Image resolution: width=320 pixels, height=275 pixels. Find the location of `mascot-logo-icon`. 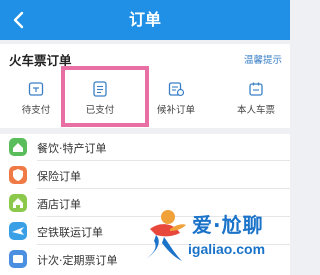

mascot-logo-icon is located at coordinates (166, 235).